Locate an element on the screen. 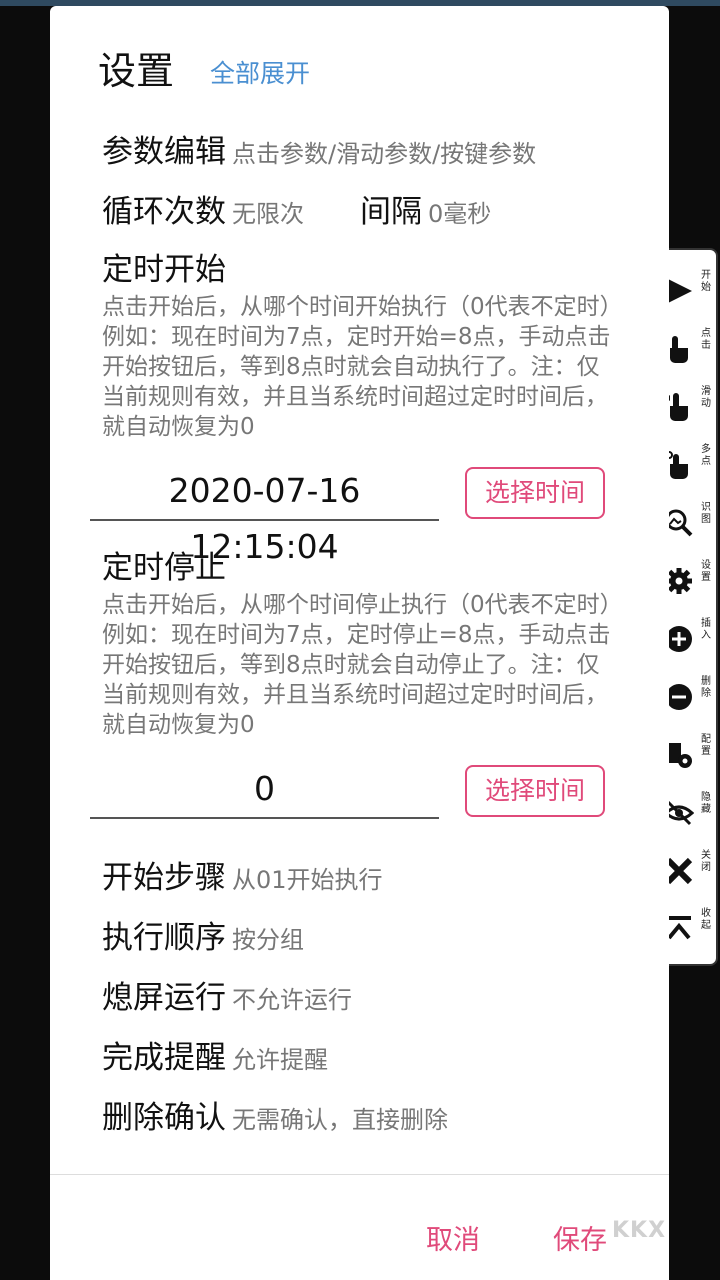 The height and width of the screenshot is (1280, 720). row-value: 按分组 is located at coordinates (268, 940).